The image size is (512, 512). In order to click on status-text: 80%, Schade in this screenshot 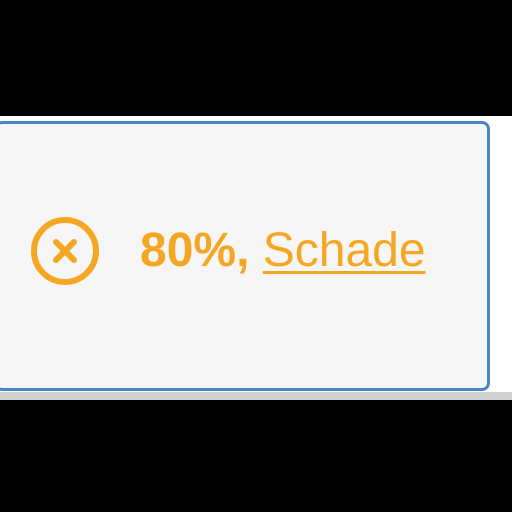, I will do `click(283, 251)`.